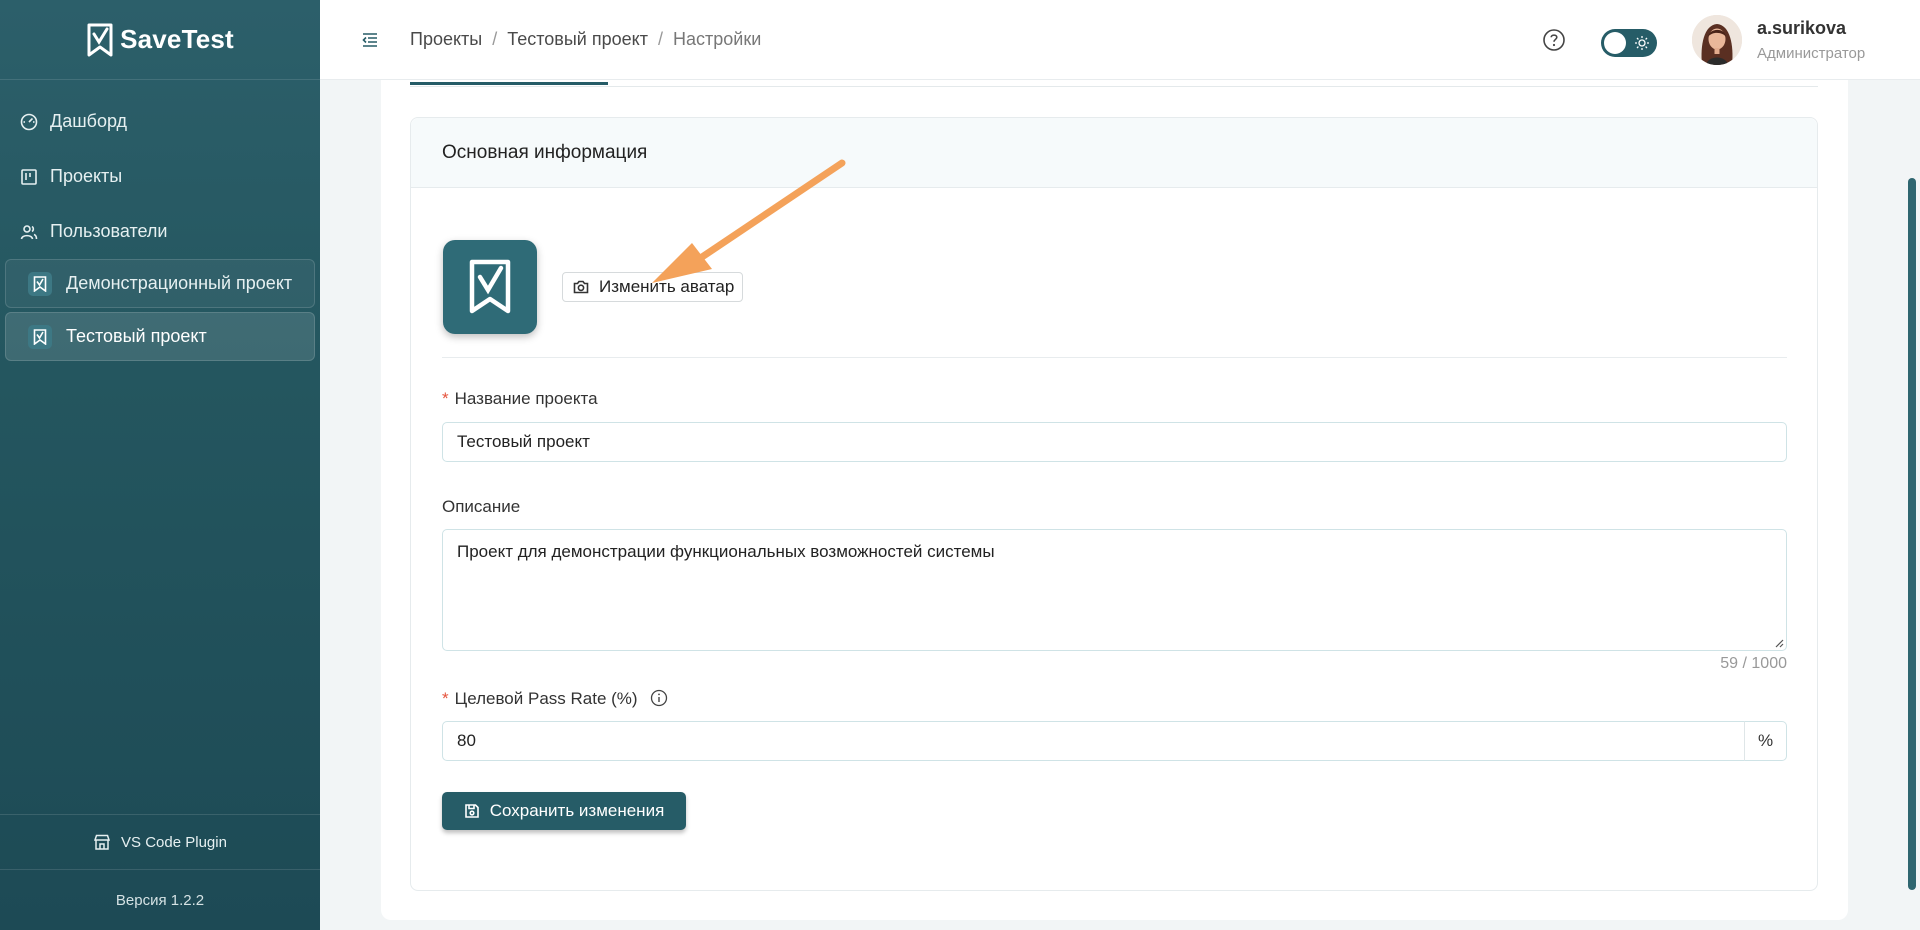  What do you see at coordinates (160, 900) in the screenshot?
I see `app-version: Версия 1.2.2` at bounding box center [160, 900].